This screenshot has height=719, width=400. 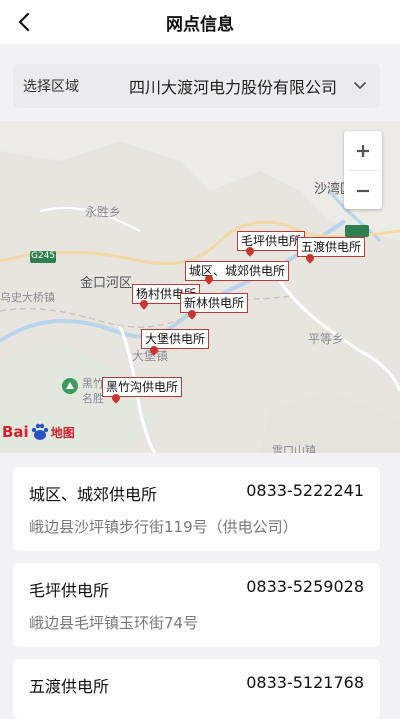 I want to click on chevron-left-icon, so click(x=24, y=22).